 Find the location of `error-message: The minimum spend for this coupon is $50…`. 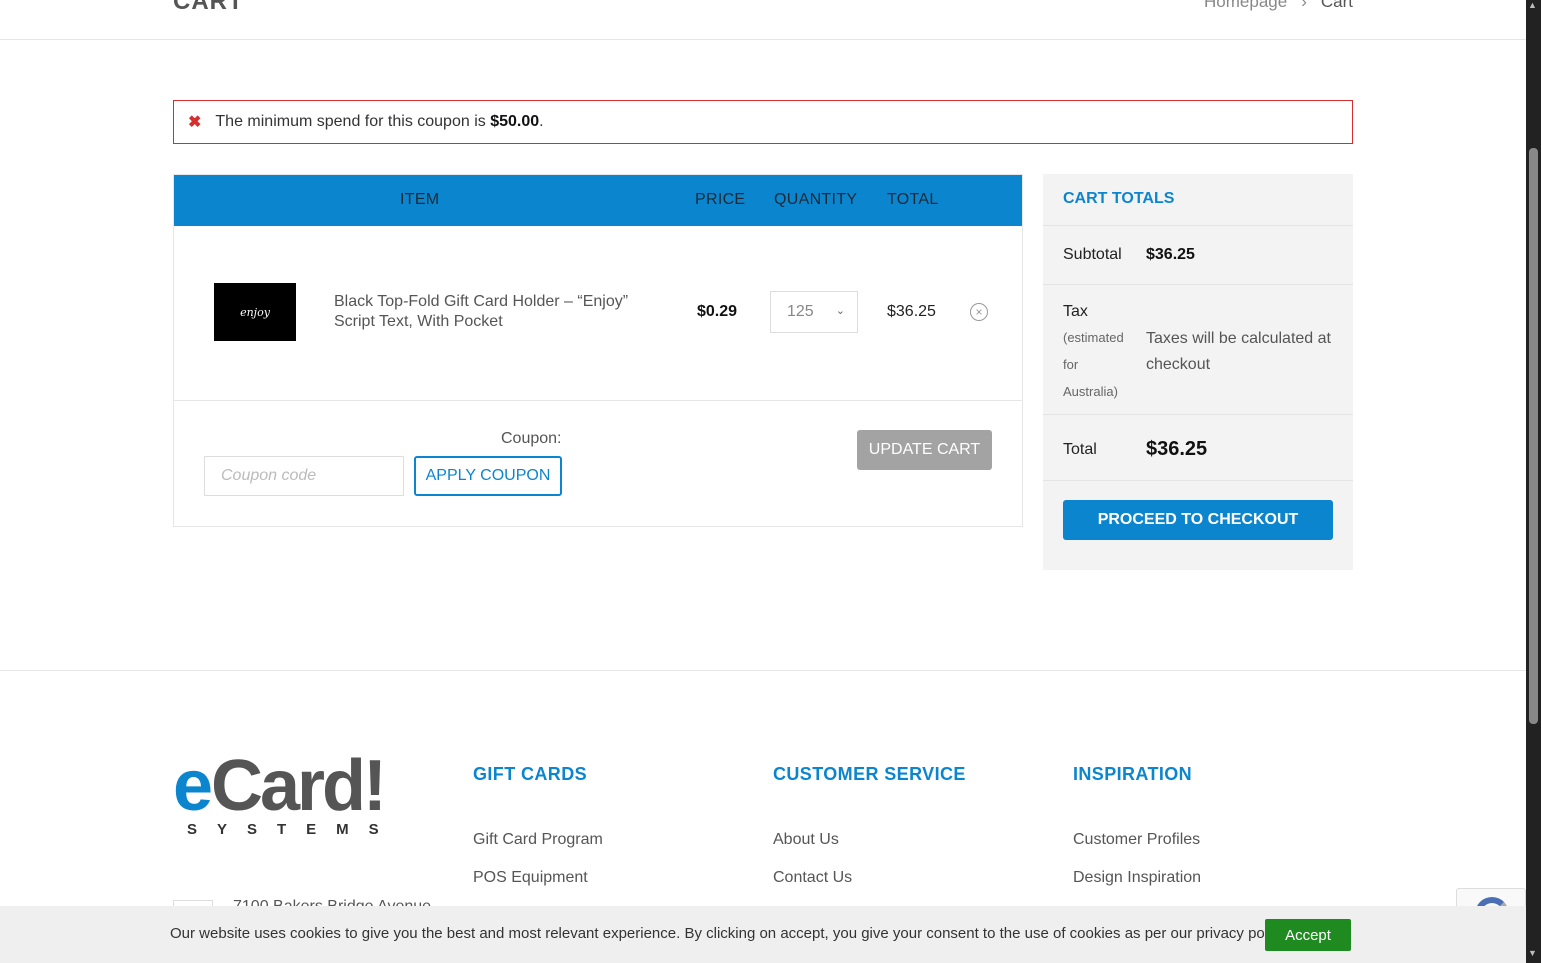

error-message: The minimum spend for this coupon is $50… is located at coordinates (379, 121).